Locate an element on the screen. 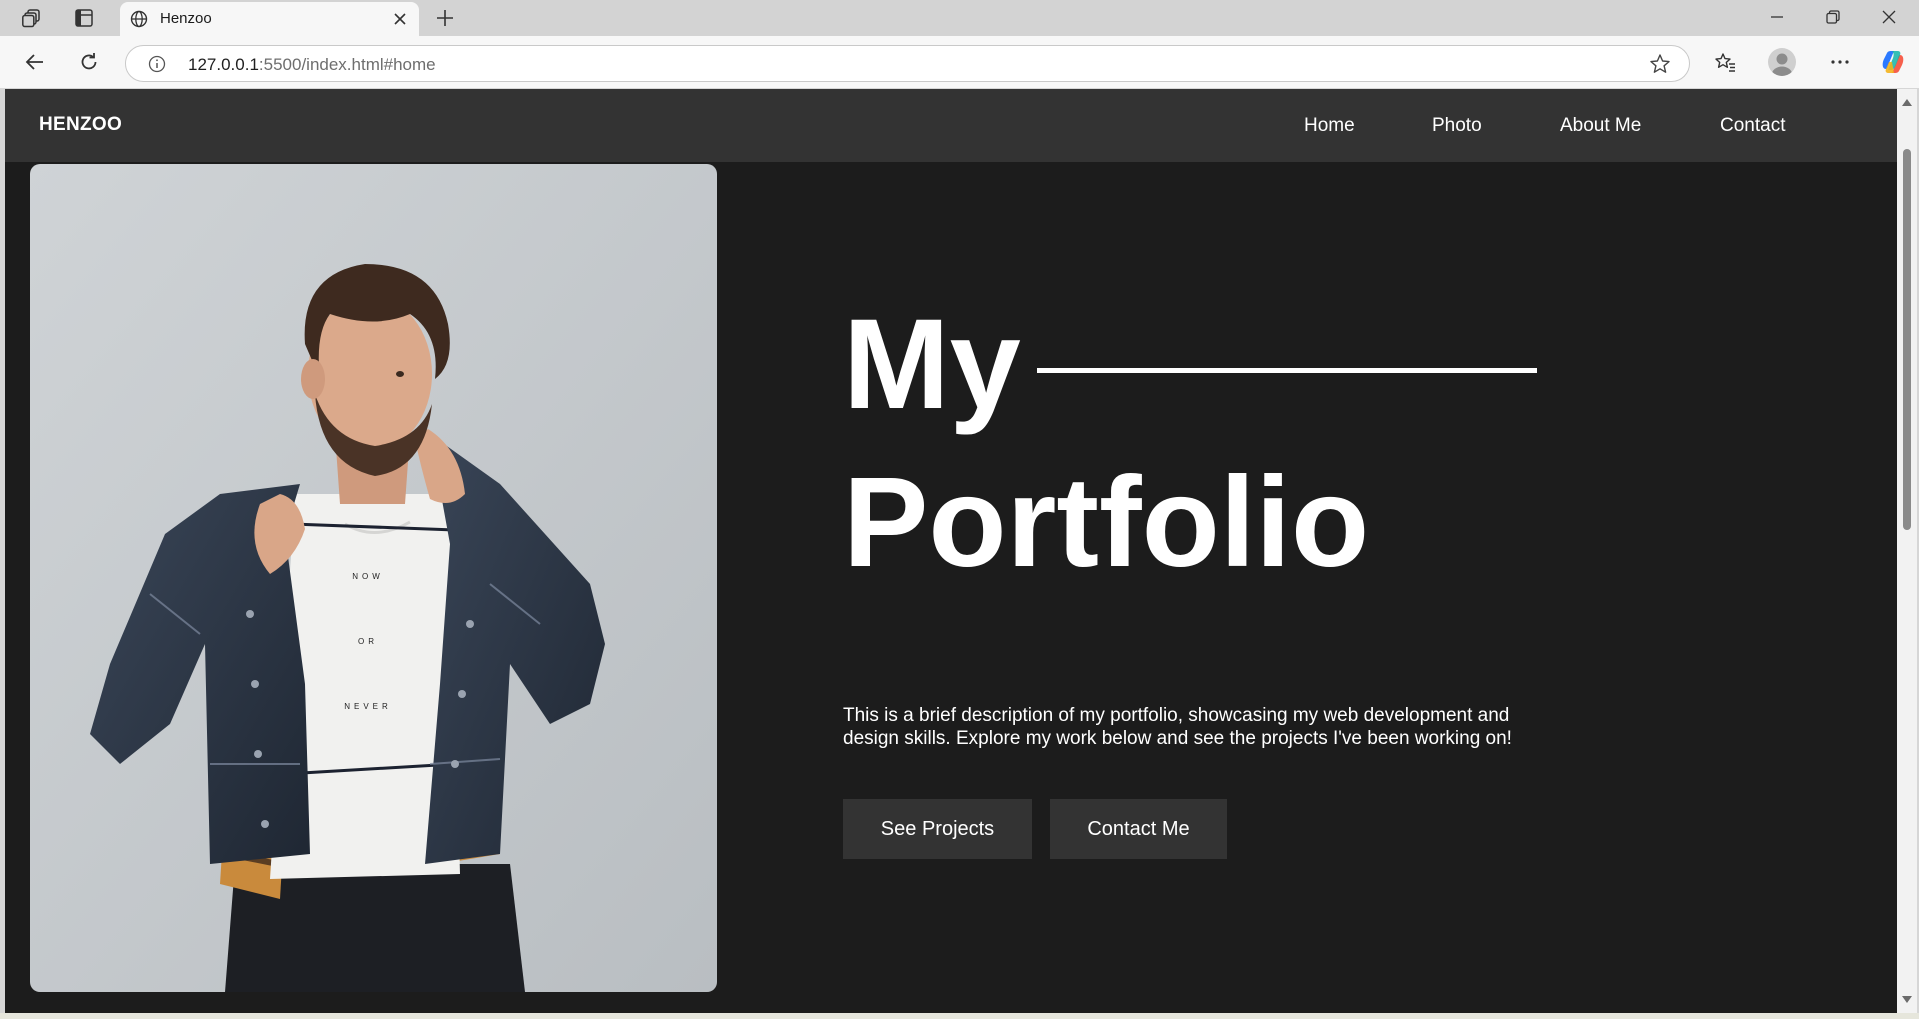  address-bar: 127.0.0.1:5500/index.html#home is located at coordinates (907, 63).